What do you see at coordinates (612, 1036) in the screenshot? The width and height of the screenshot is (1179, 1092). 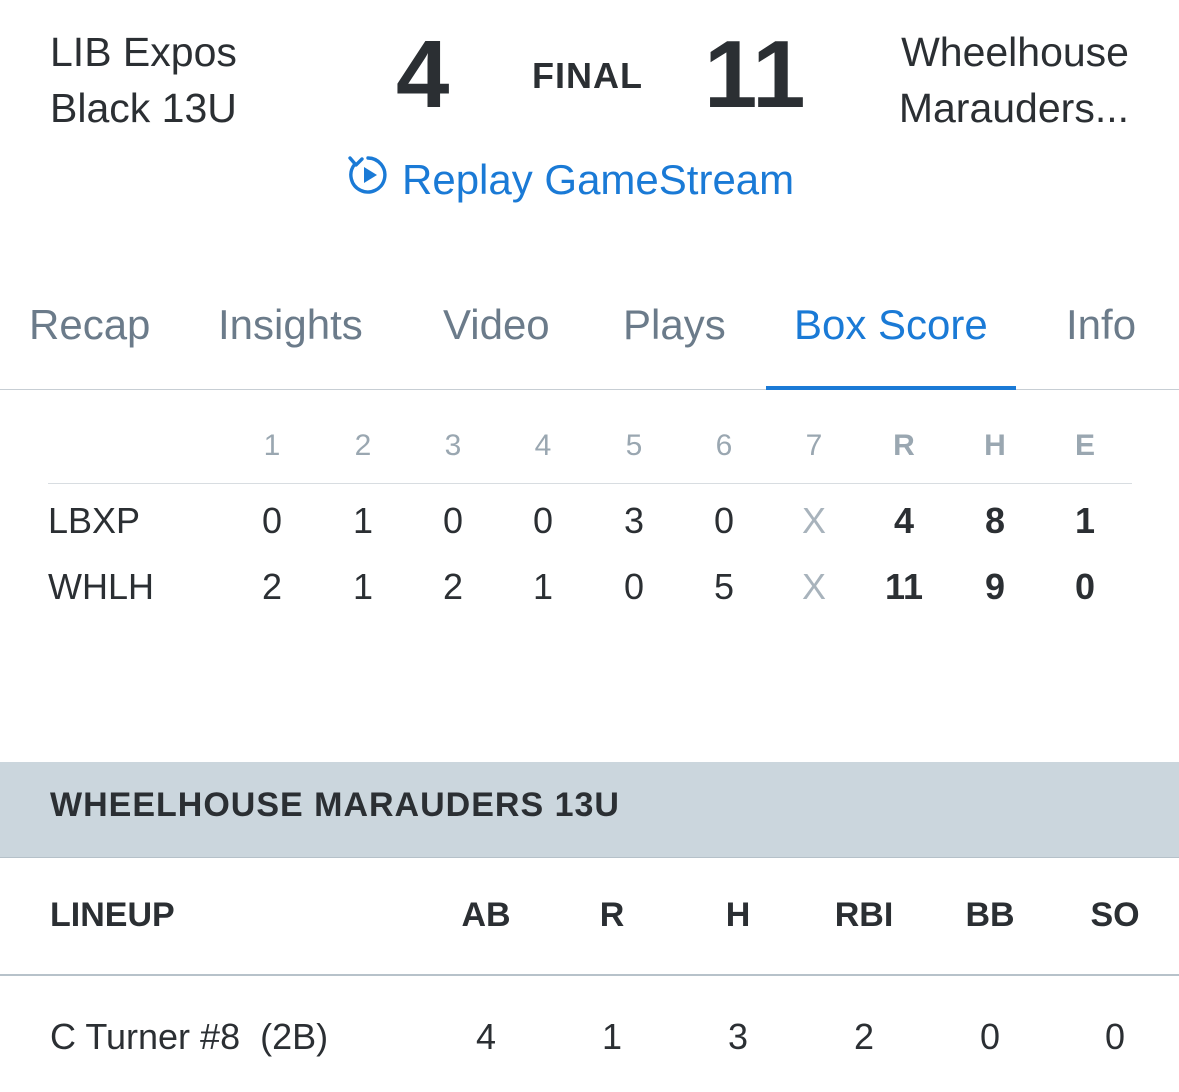 I see `stat-r: 1` at bounding box center [612, 1036].